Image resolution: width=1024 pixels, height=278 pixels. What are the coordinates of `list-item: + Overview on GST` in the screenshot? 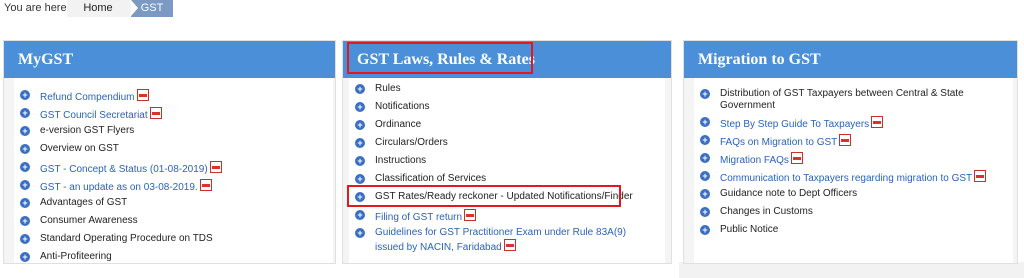 It's located at (173, 152).